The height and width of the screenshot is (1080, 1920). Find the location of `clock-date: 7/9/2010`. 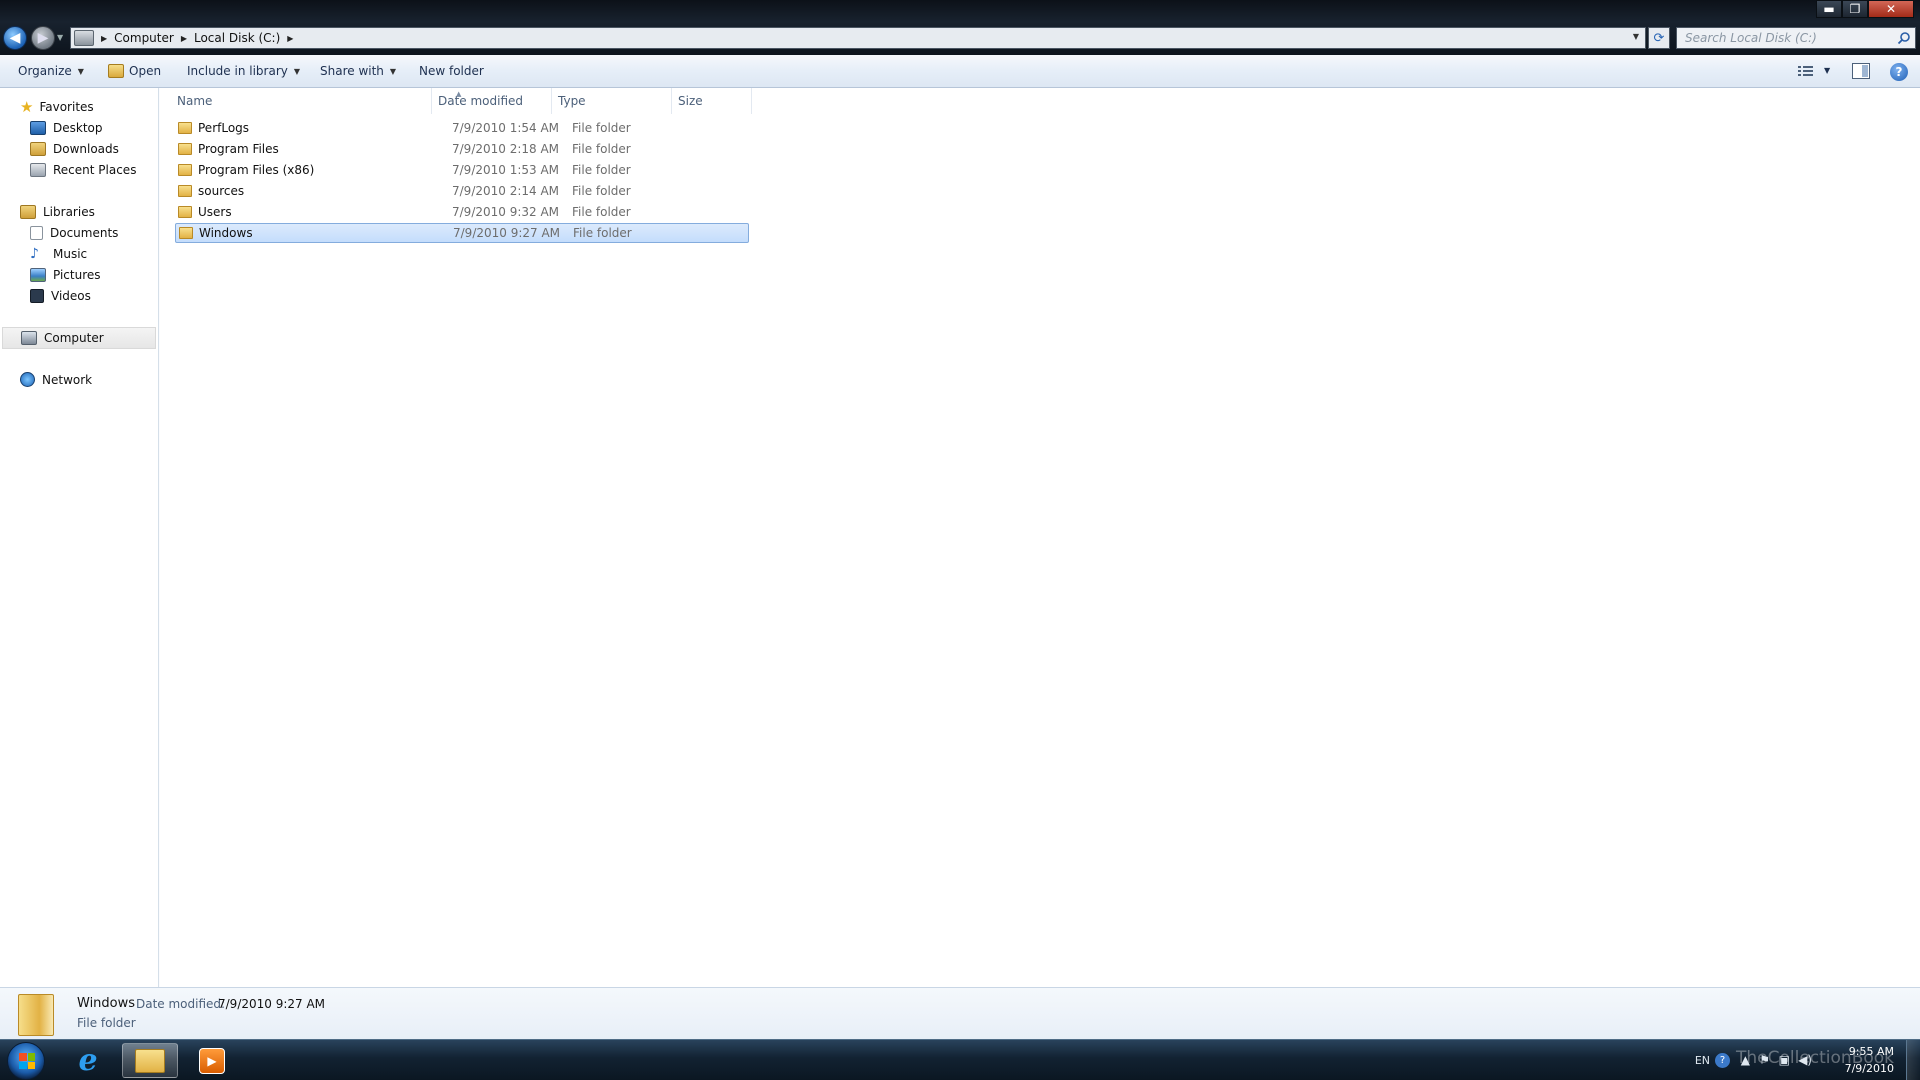

clock-date: 7/9/2010 is located at coordinates (1869, 1068).